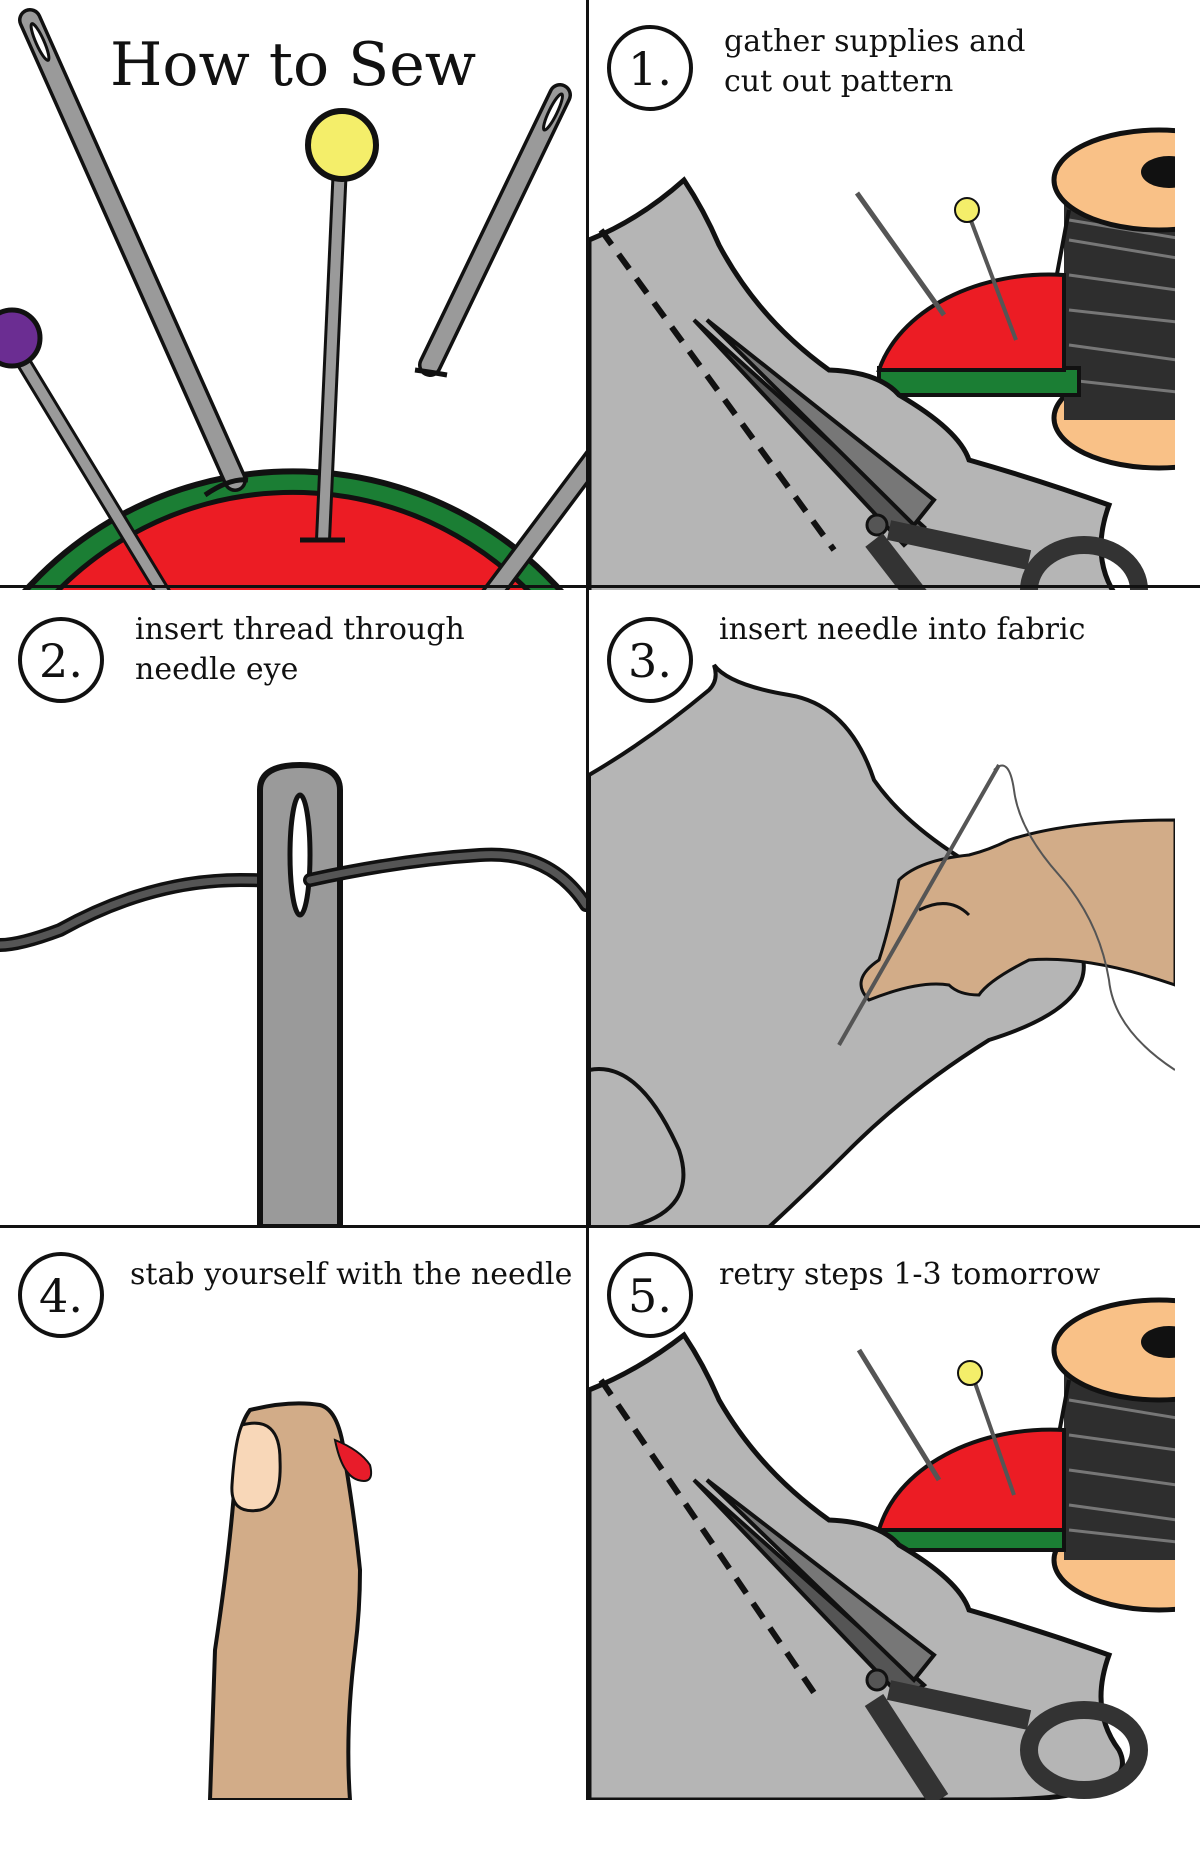 This screenshot has height=1867, width=1200. Describe the element at coordinates (285, 1600) in the screenshot. I see `finger-icon` at that location.